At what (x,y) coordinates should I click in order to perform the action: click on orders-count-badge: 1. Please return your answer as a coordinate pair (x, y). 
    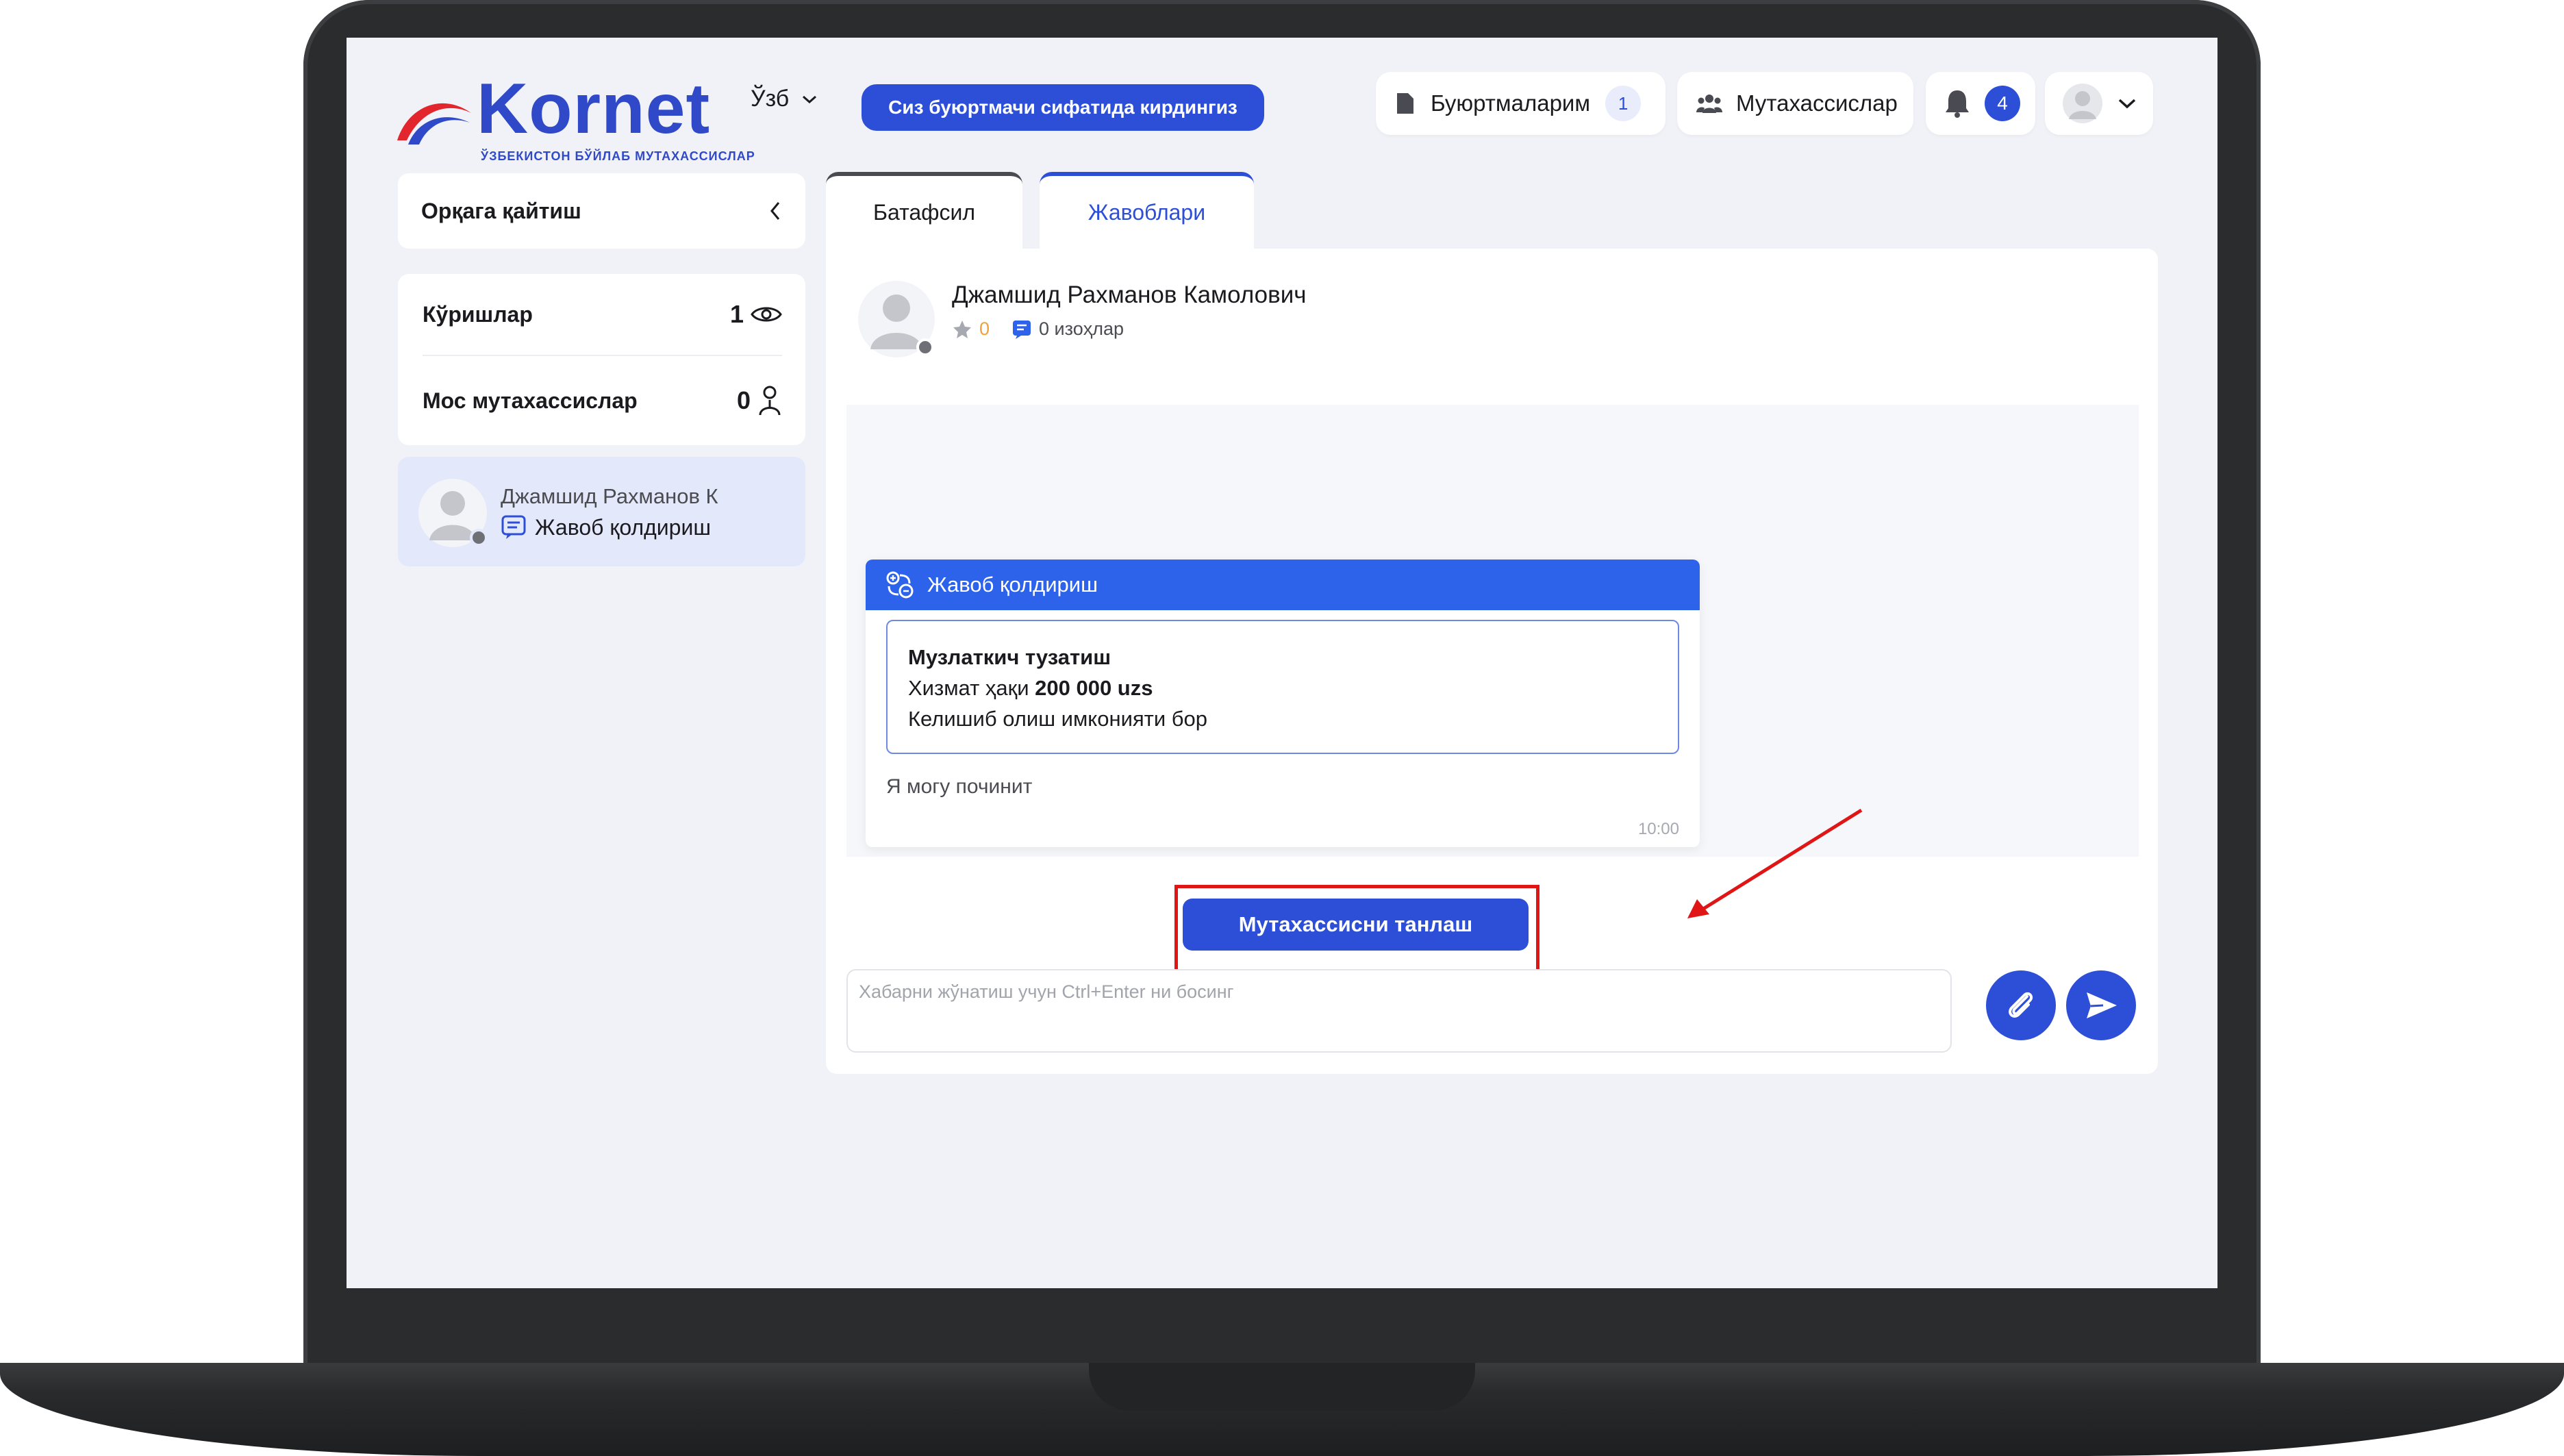
    Looking at the image, I should click on (1623, 103).